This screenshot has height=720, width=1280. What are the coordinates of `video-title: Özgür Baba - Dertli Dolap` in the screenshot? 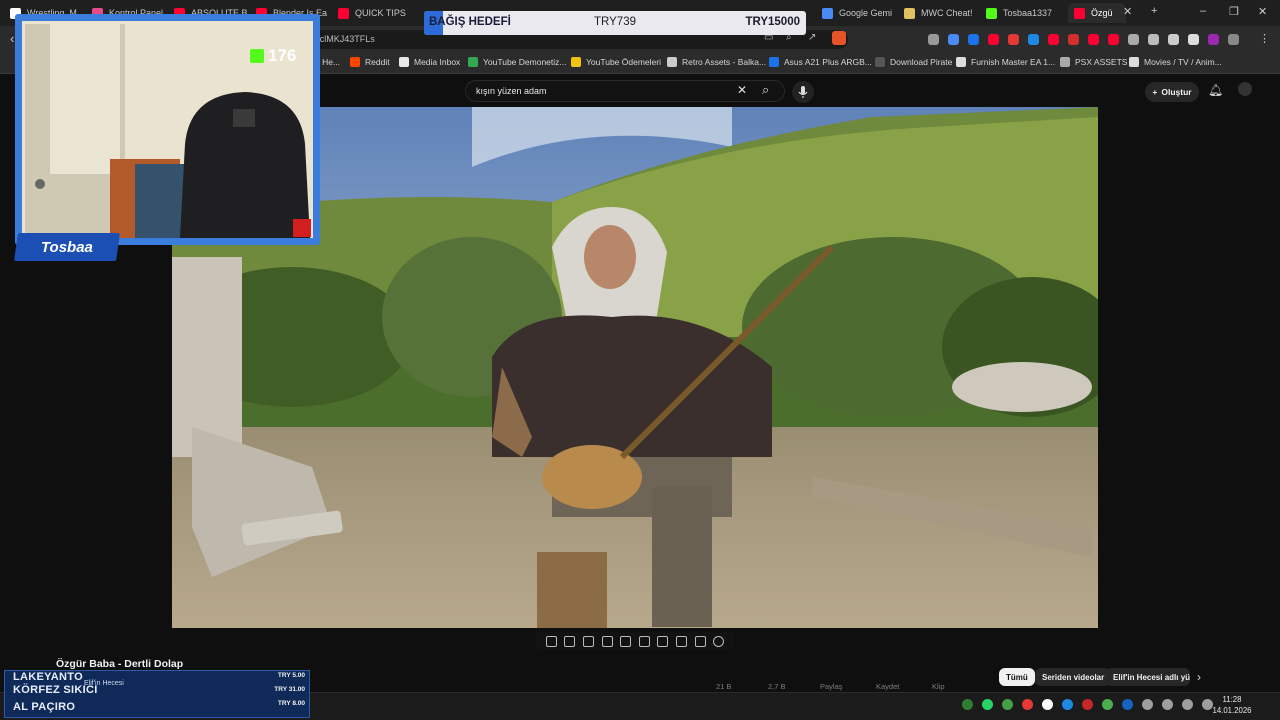 It's located at (120, 664).